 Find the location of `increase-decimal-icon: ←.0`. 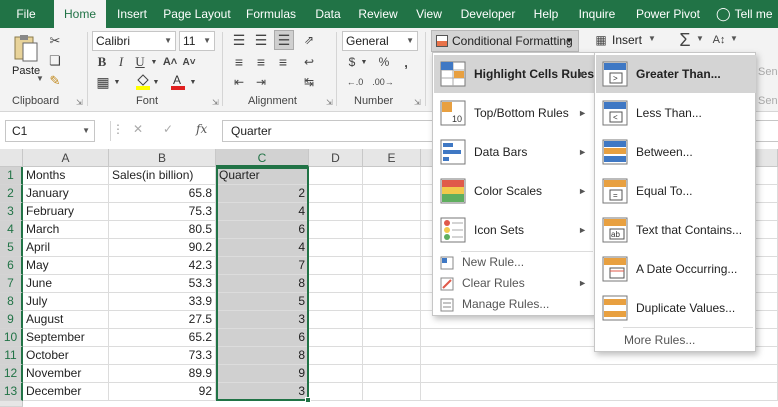

increase-decimal-icon: ←.0 is located at coordinates (355, 82).